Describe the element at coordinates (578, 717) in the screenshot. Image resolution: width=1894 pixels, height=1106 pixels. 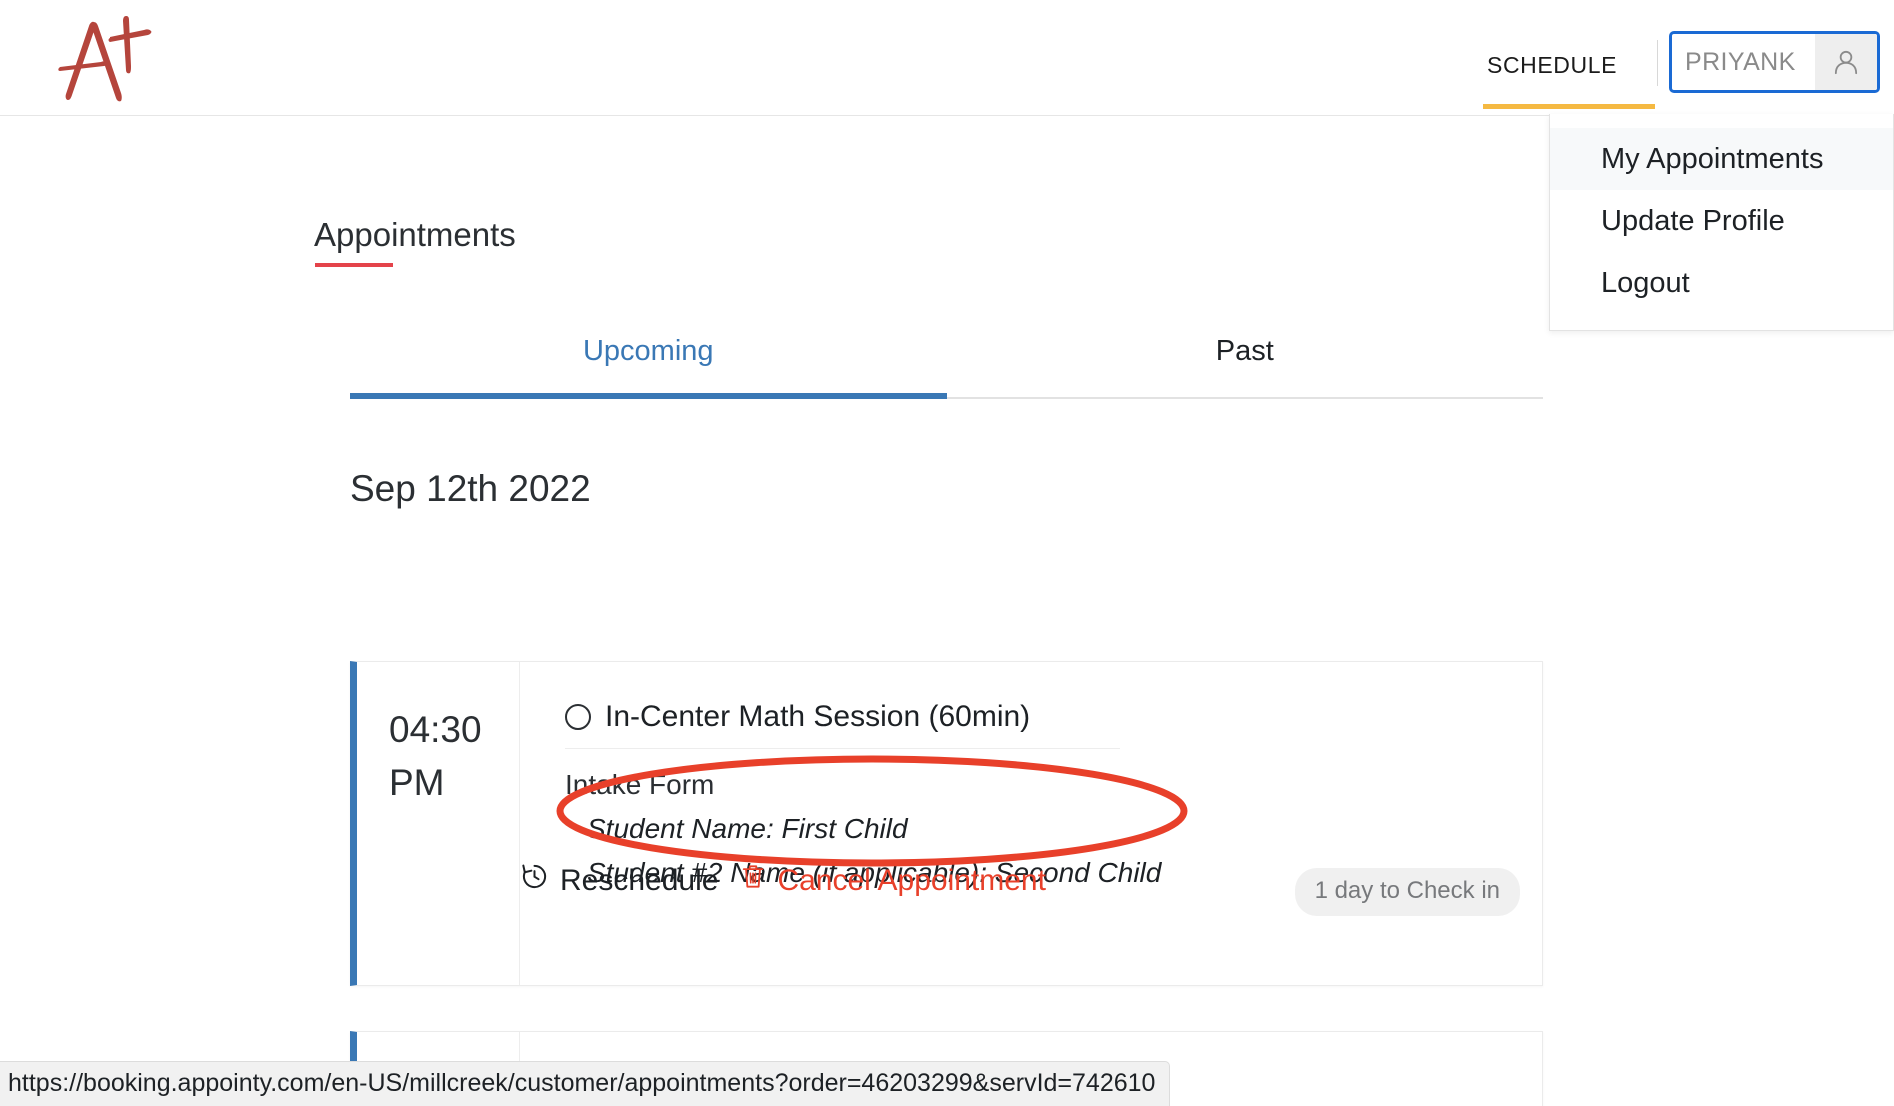
I see `empty-circle-icon` at that location.